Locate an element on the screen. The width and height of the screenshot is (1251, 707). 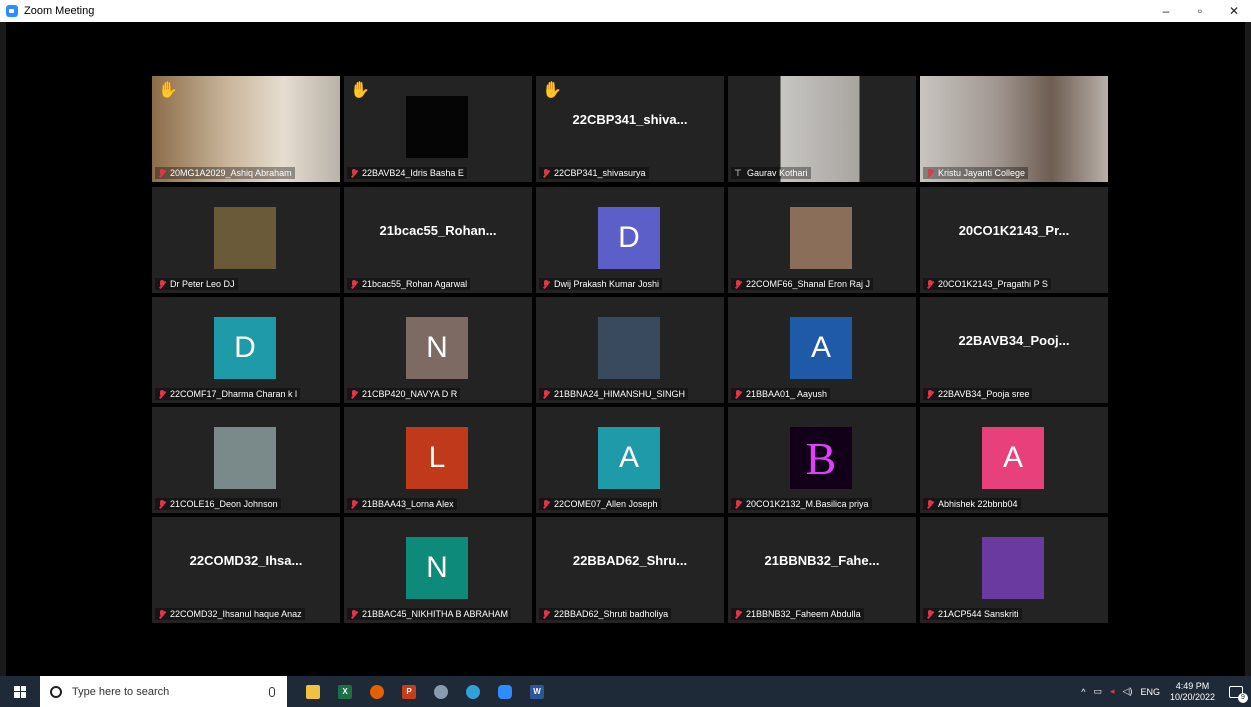
participant-tile: 22COMF66_Shanal Eron Raj J is located at coordinates (822, 240).